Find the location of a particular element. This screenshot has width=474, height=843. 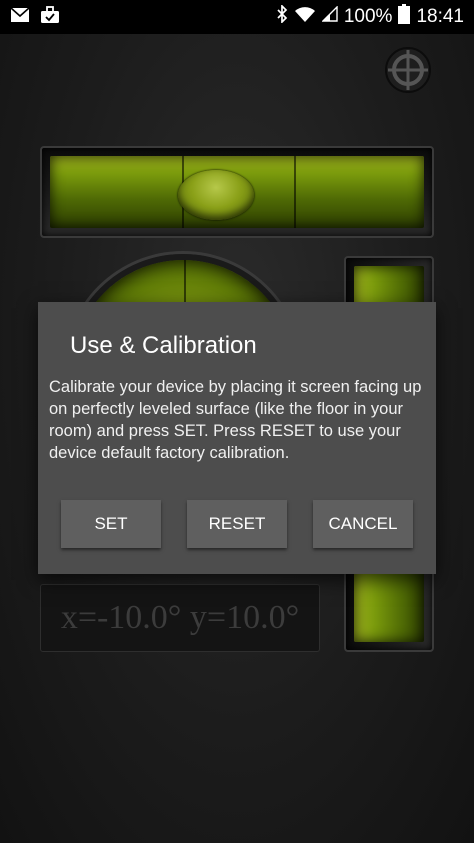

mail-icon is located at coordinates (20, 17).